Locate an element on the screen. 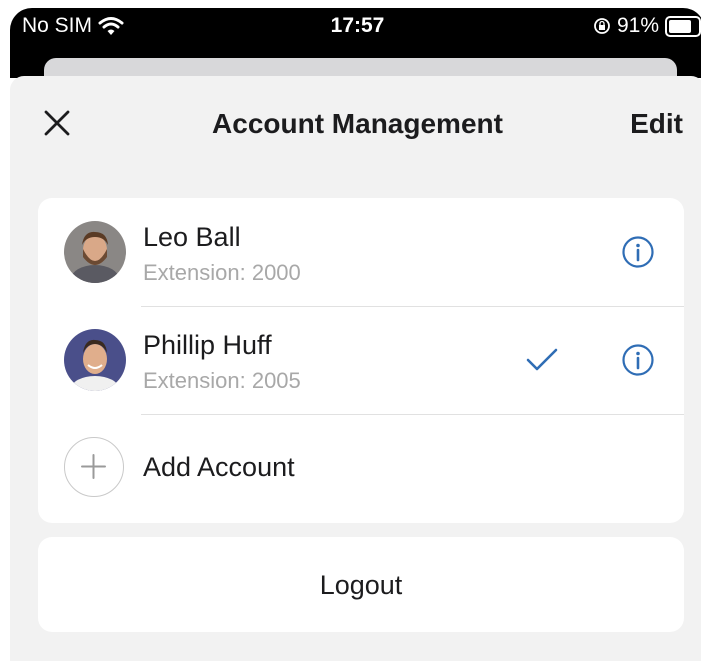  status-bar: No SIM 17:57 91% is located at coordinates (355, 25).